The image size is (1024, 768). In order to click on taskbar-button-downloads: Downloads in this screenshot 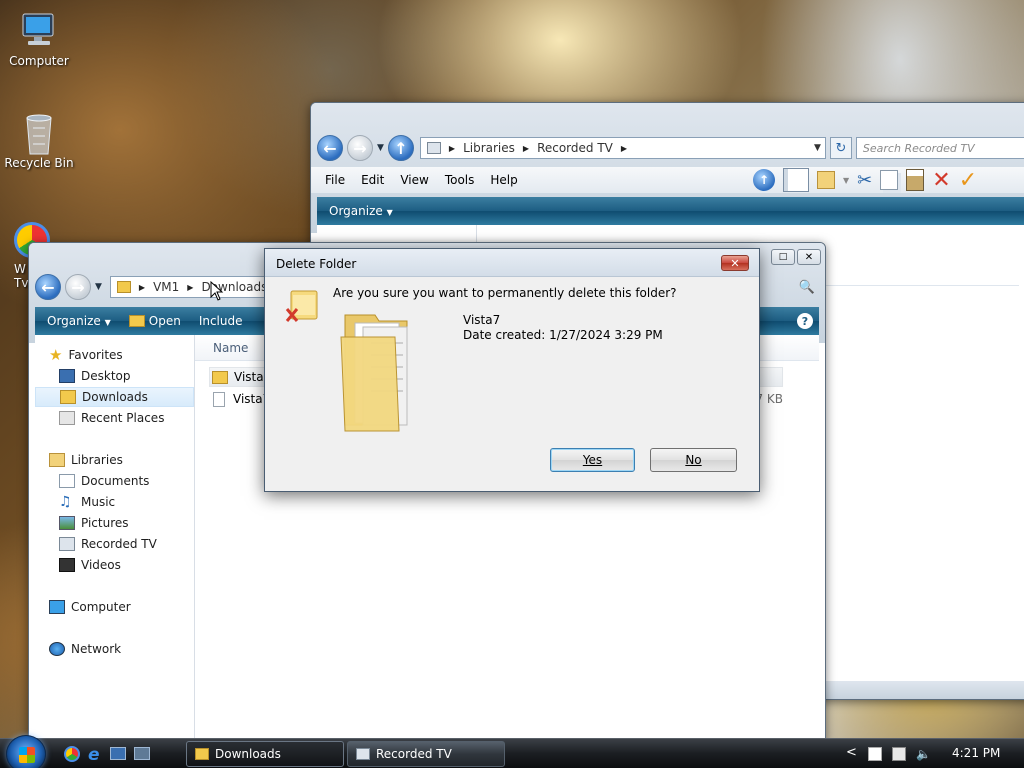, I will do `click(265, 754)`.